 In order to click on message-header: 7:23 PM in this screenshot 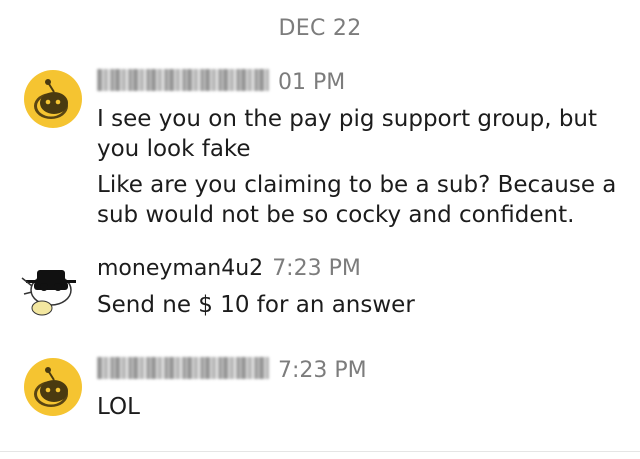, I will do `click(364, 371)`.